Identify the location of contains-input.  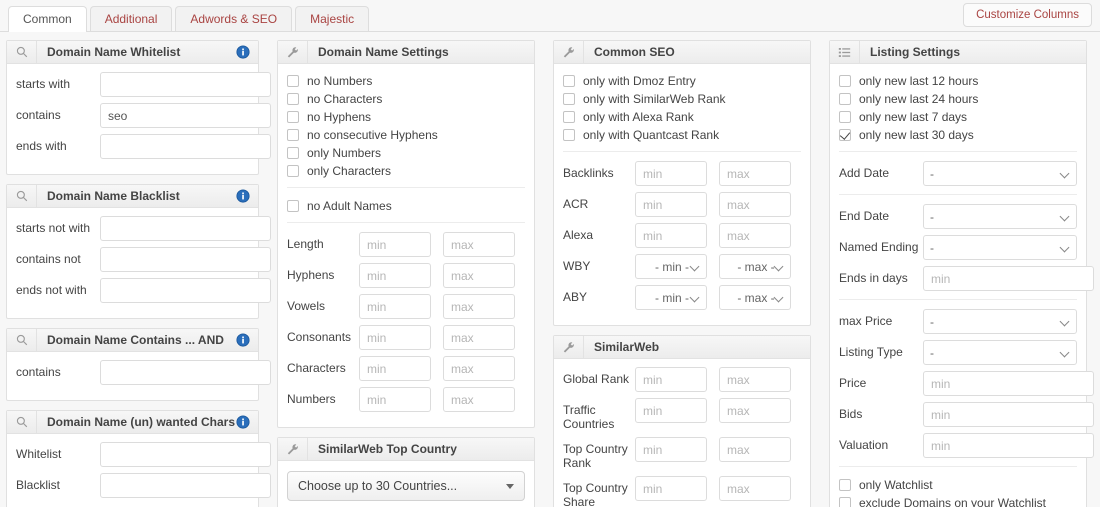
(185, 115).